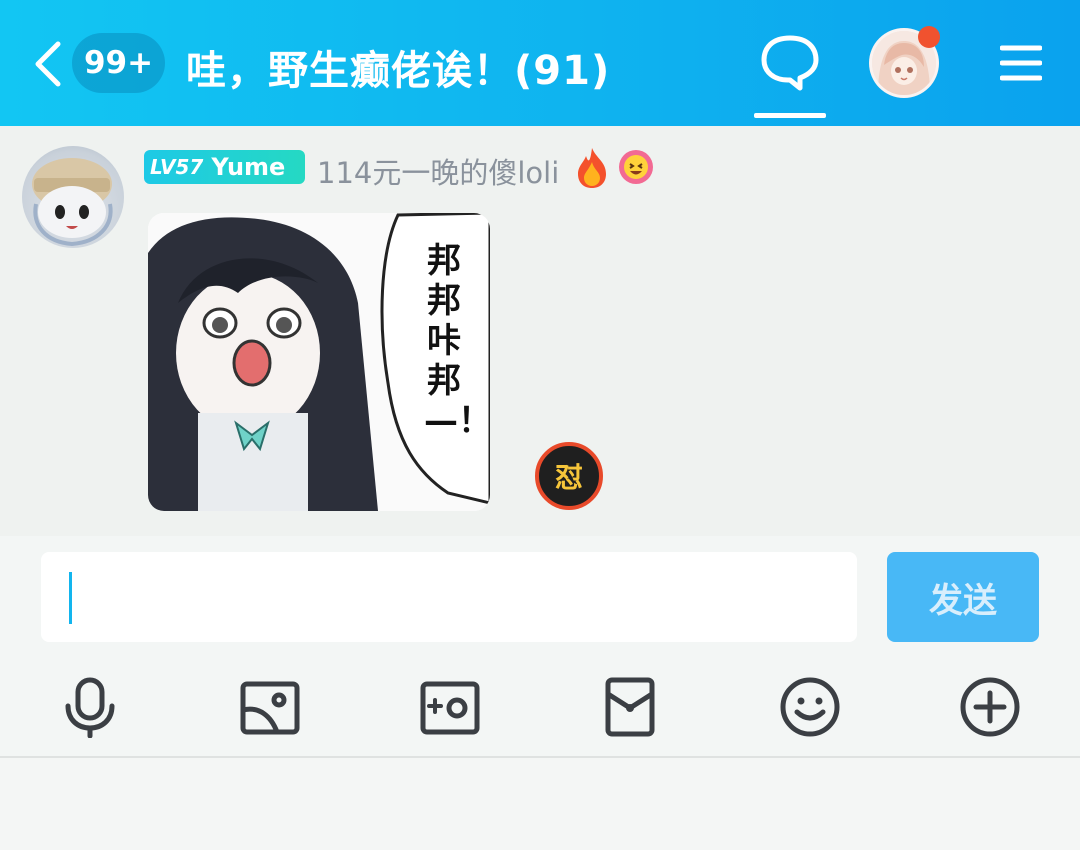 Image resolution: width=1080 pixels, height=850 pixels. What do you see at coordinates (450, 707) in the screenshot?
I see `camera-icon` at bounding box center [450, 707].